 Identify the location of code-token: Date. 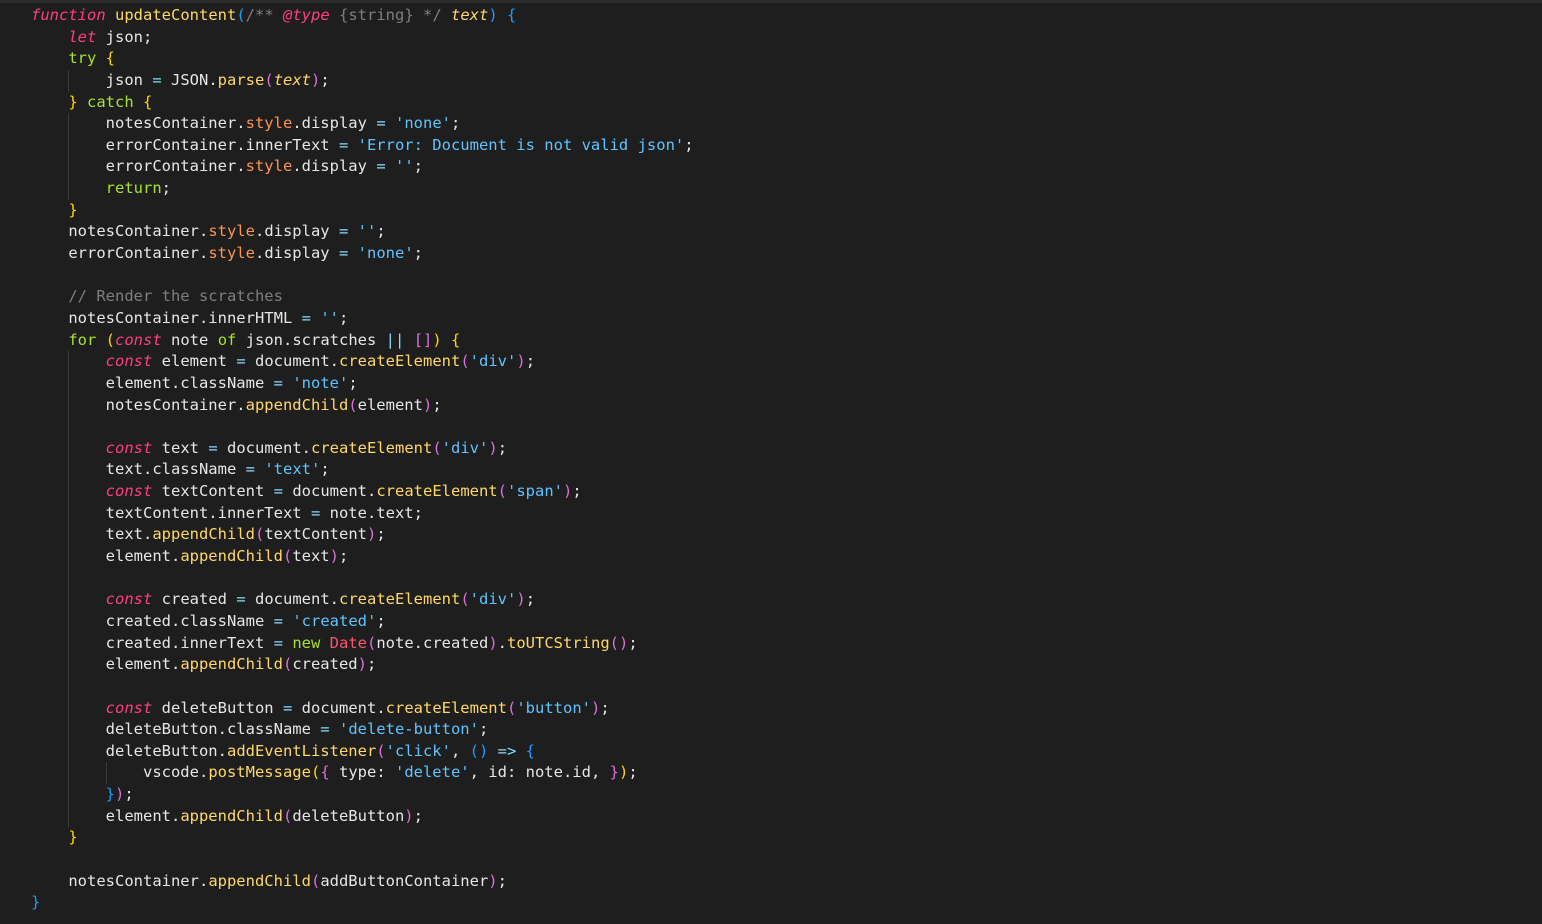
(348, 642).